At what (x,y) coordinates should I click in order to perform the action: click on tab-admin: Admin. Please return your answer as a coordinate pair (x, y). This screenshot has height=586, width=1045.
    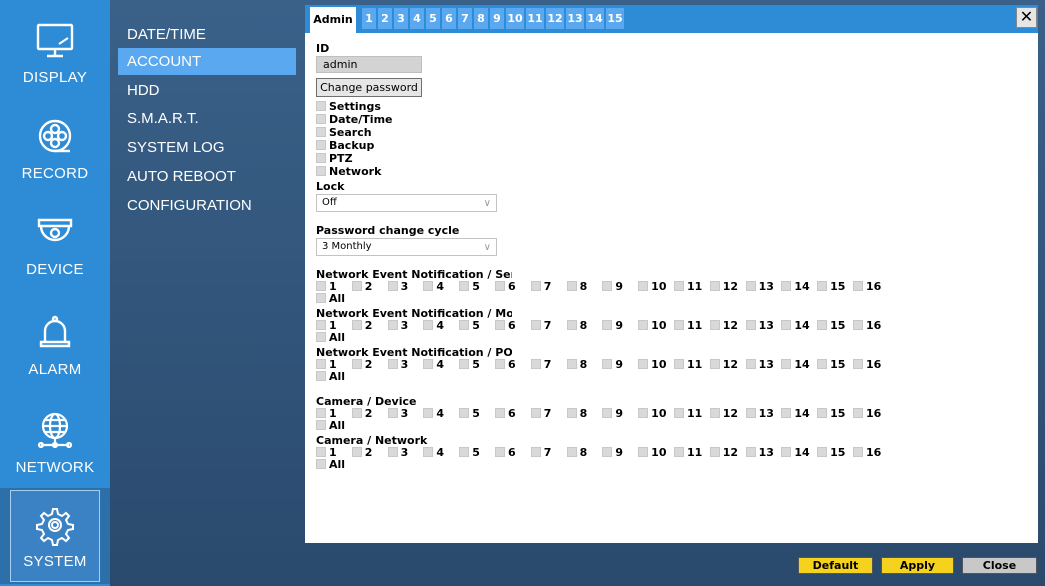
    Looking at the image, I should click on (333, 20).